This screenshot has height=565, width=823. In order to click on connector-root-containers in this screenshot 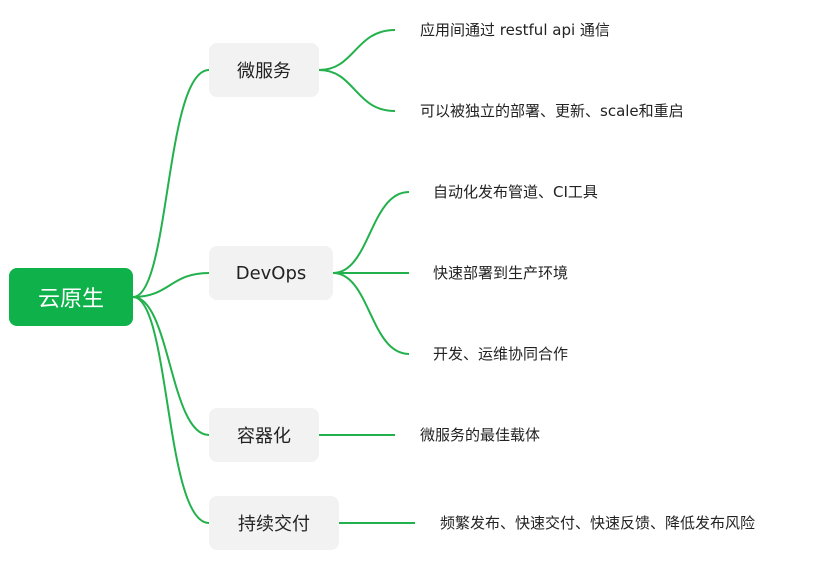, I will do `click(171, 366)`.